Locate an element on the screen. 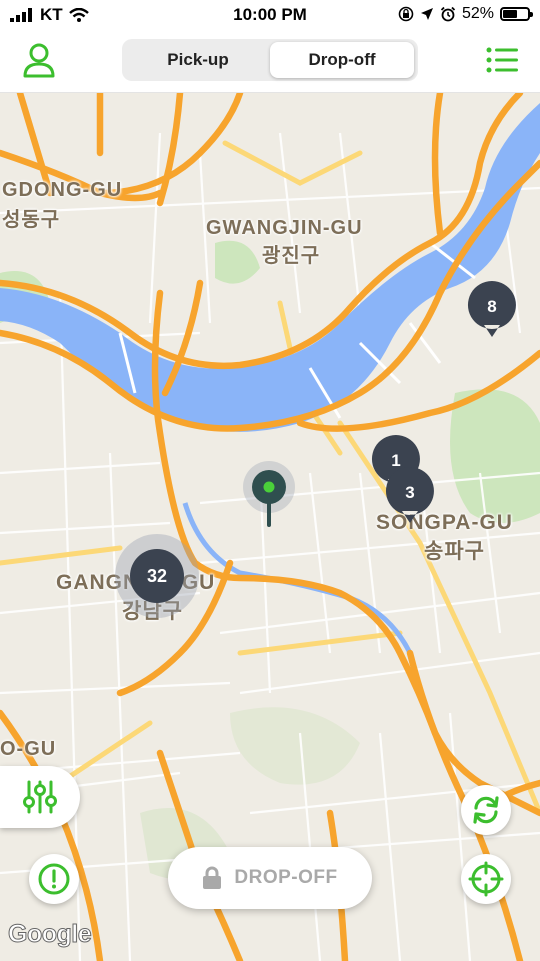 The image size is (540, 961). map-label-gwangjin-ko: 광진구 is located at coordinates (291, 256).